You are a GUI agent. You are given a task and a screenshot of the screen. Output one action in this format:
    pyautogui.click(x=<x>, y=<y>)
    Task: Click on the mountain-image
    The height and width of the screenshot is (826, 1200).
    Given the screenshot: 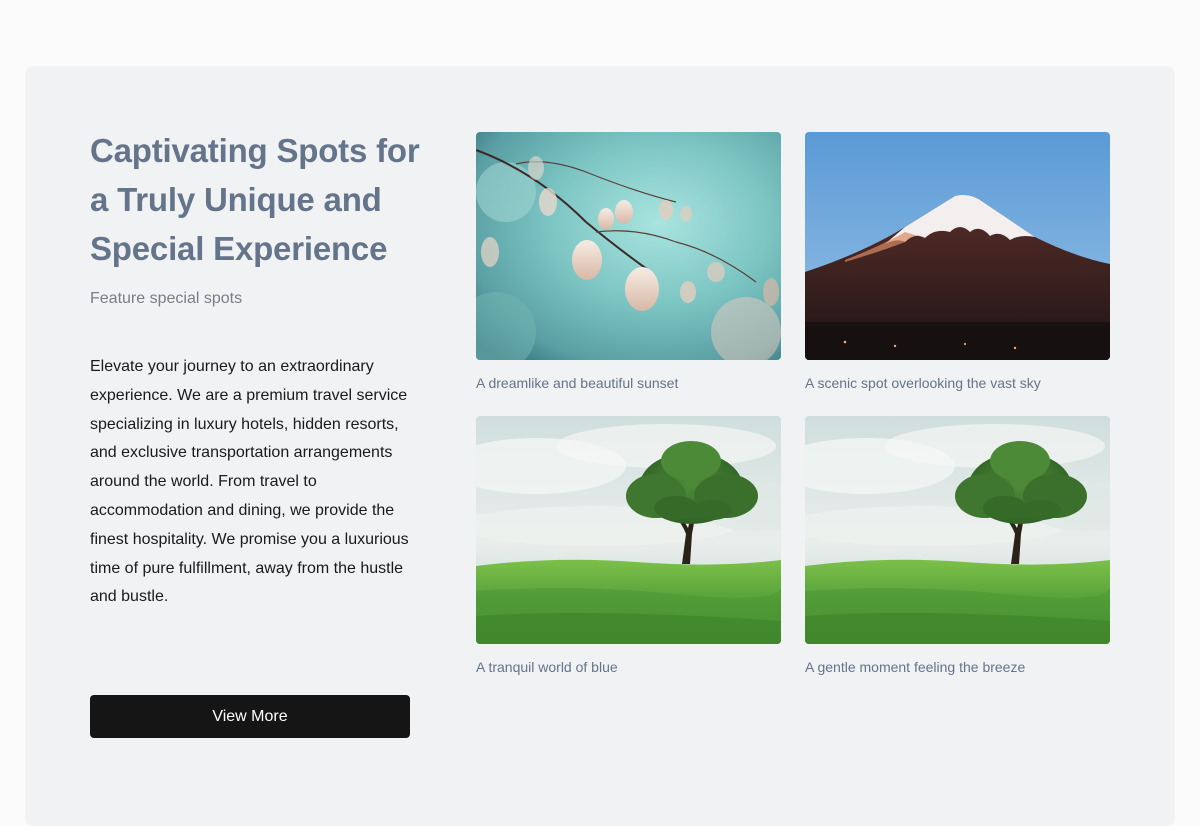 What is the action you would take?
    pyautogui.click(x=957, y=246)
    